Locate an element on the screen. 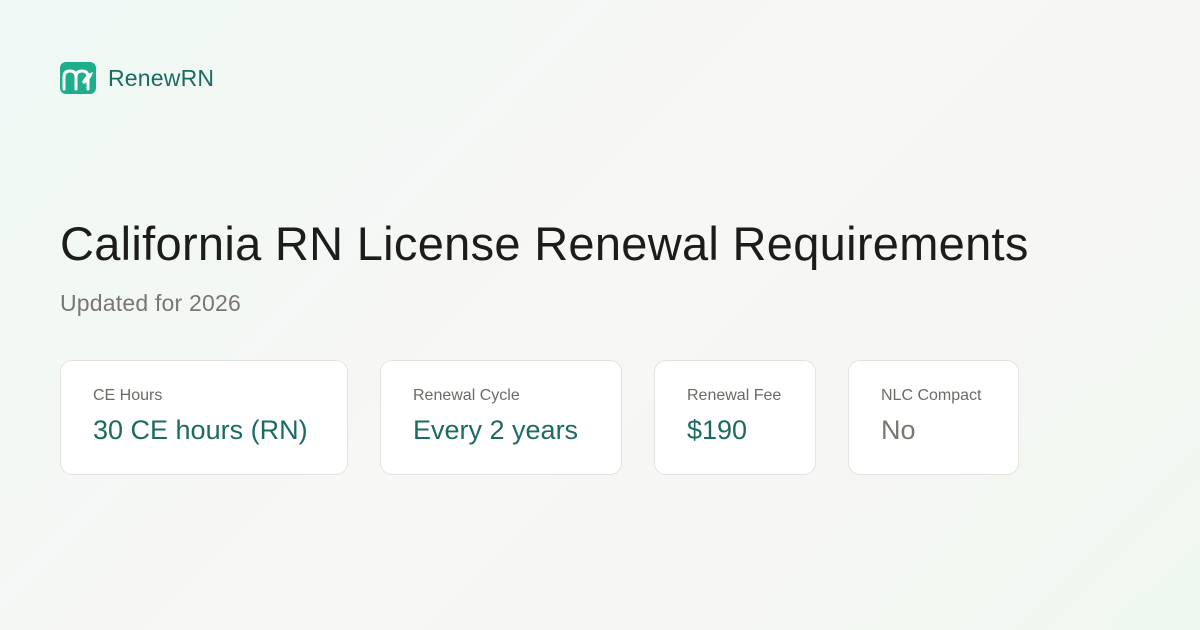  card-label: CE Hours is located at coordinates (128, 395).